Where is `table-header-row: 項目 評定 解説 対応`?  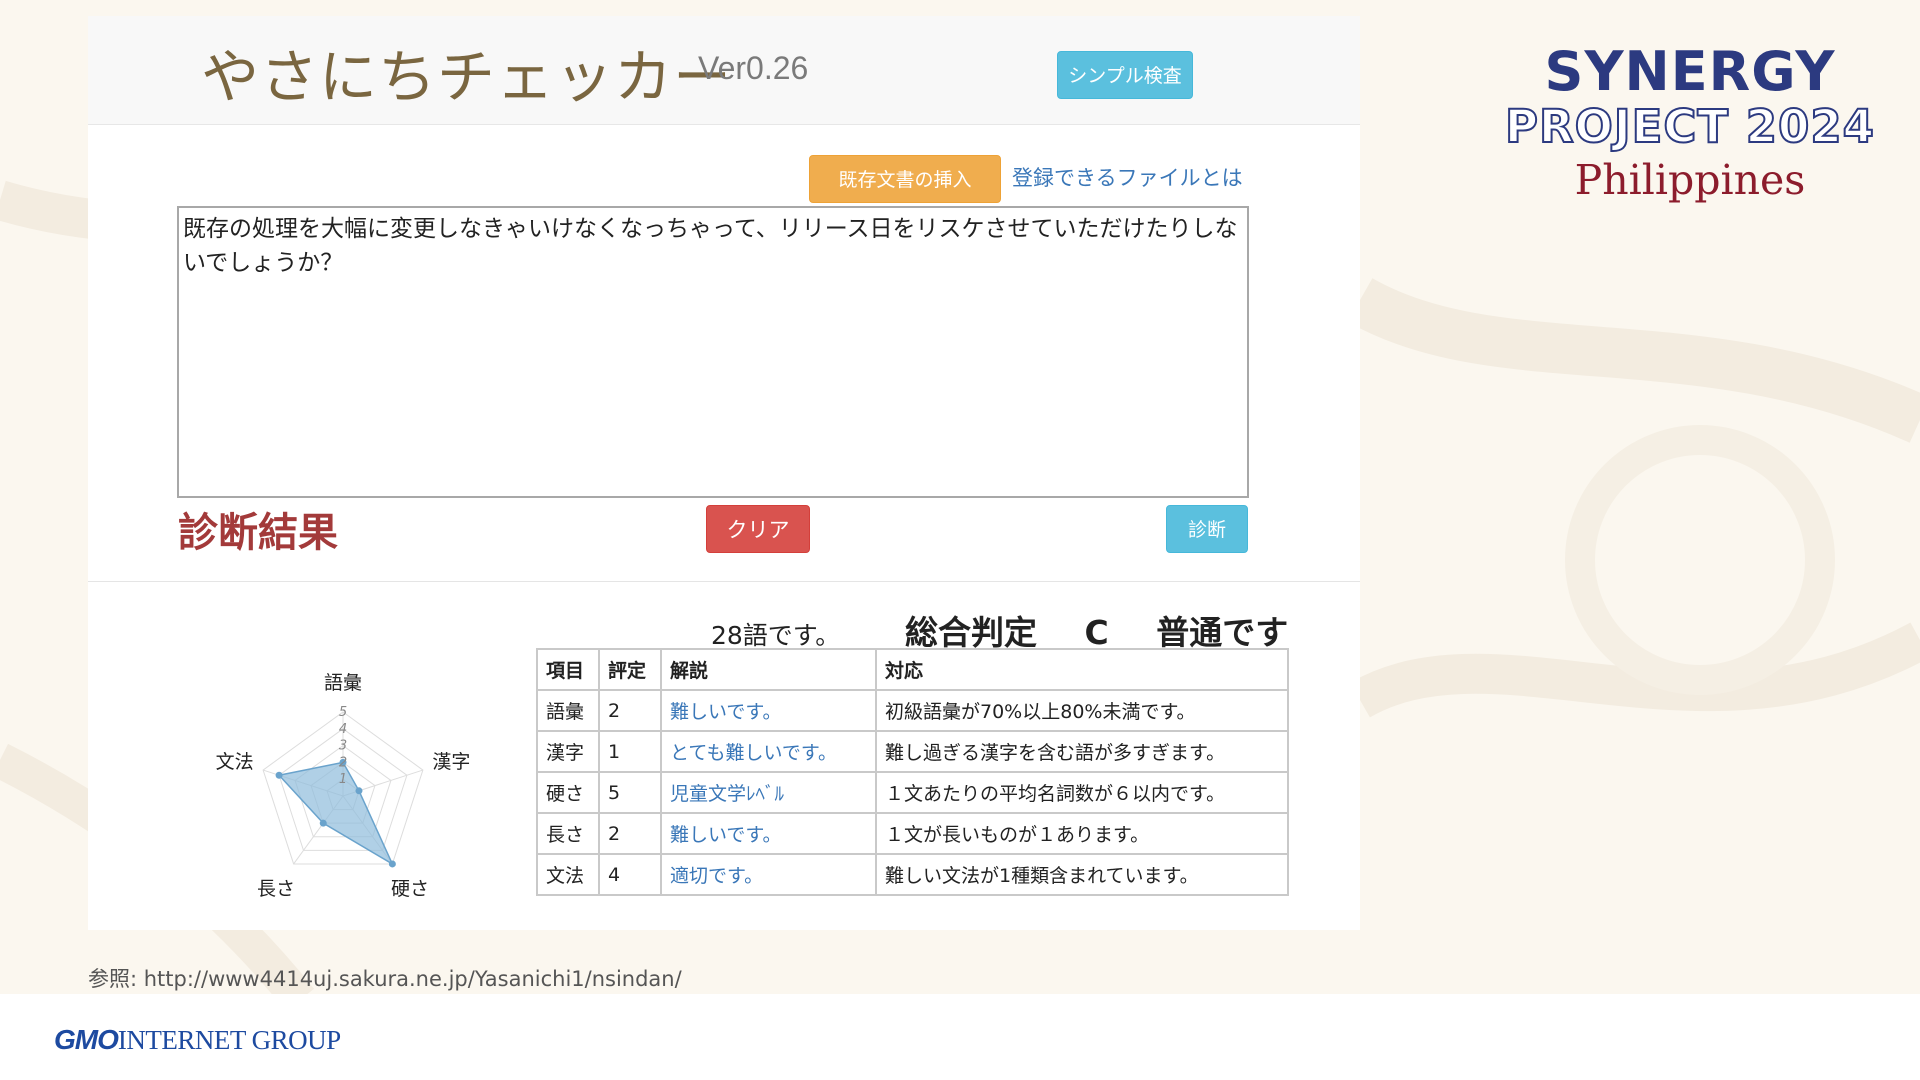
table-header-row: 項目 評定 解説 対応 is located at coordinates (912, 669).